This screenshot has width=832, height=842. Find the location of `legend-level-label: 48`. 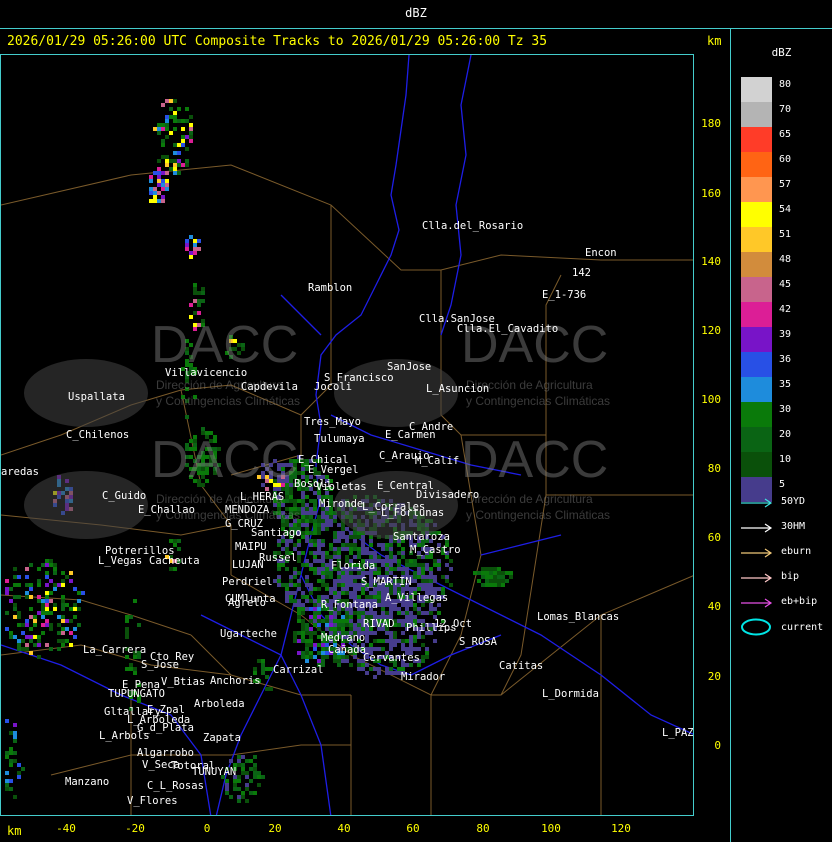

legend-level-label: 48 is located at coordinates (785, 259).